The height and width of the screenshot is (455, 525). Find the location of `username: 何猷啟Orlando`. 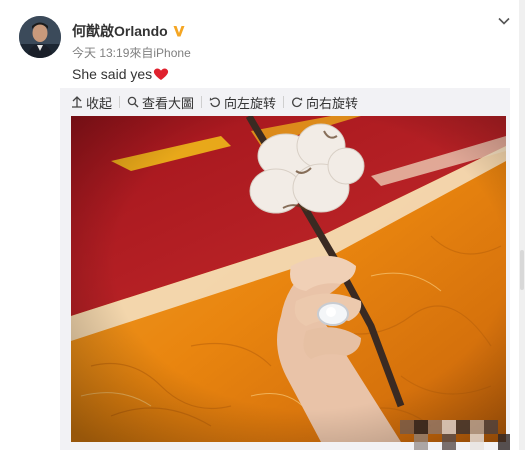

username: 何猷啟Orlando is located at coordinates (129, 31).